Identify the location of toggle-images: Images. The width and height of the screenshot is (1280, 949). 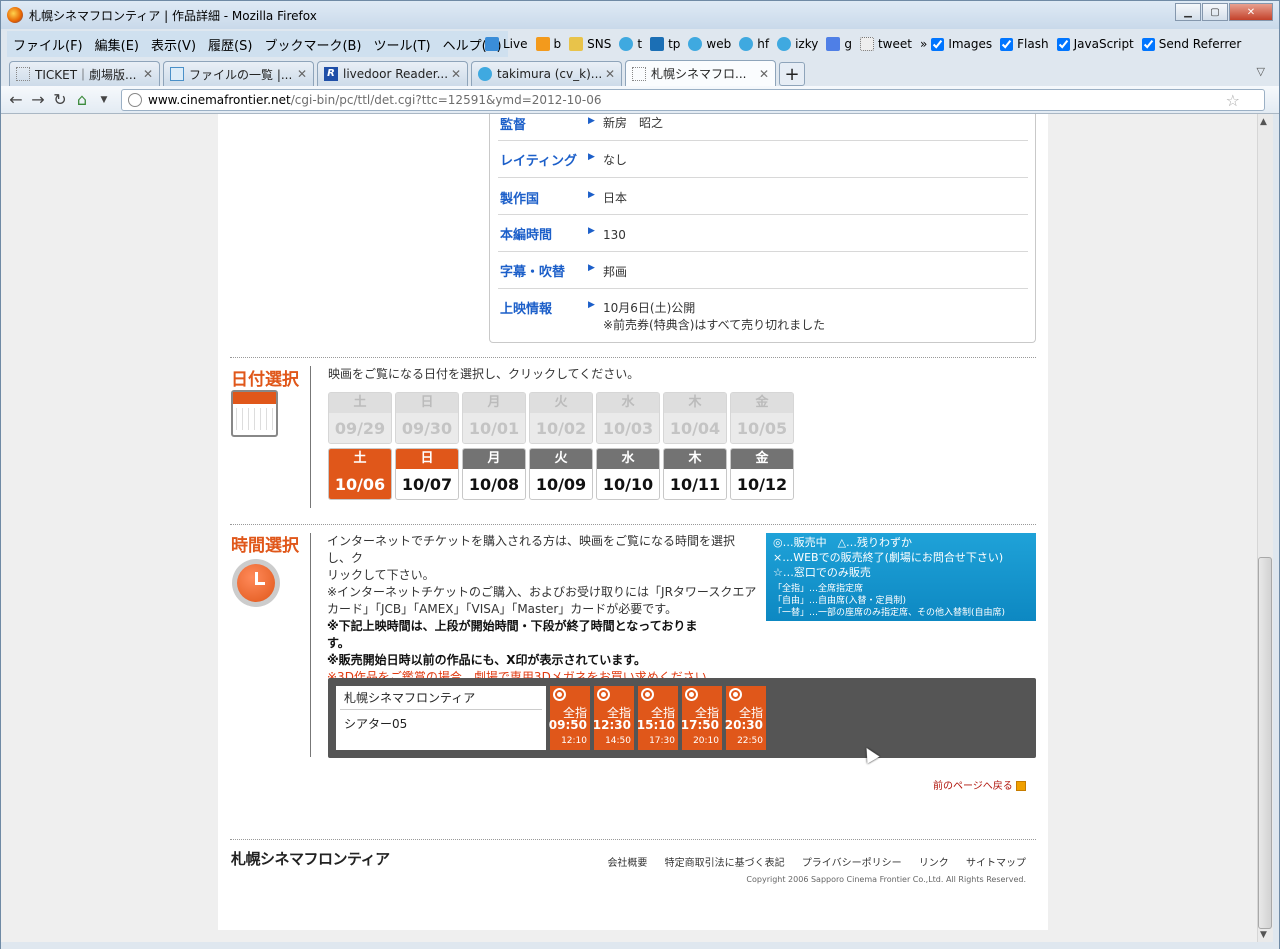
(961, 44).